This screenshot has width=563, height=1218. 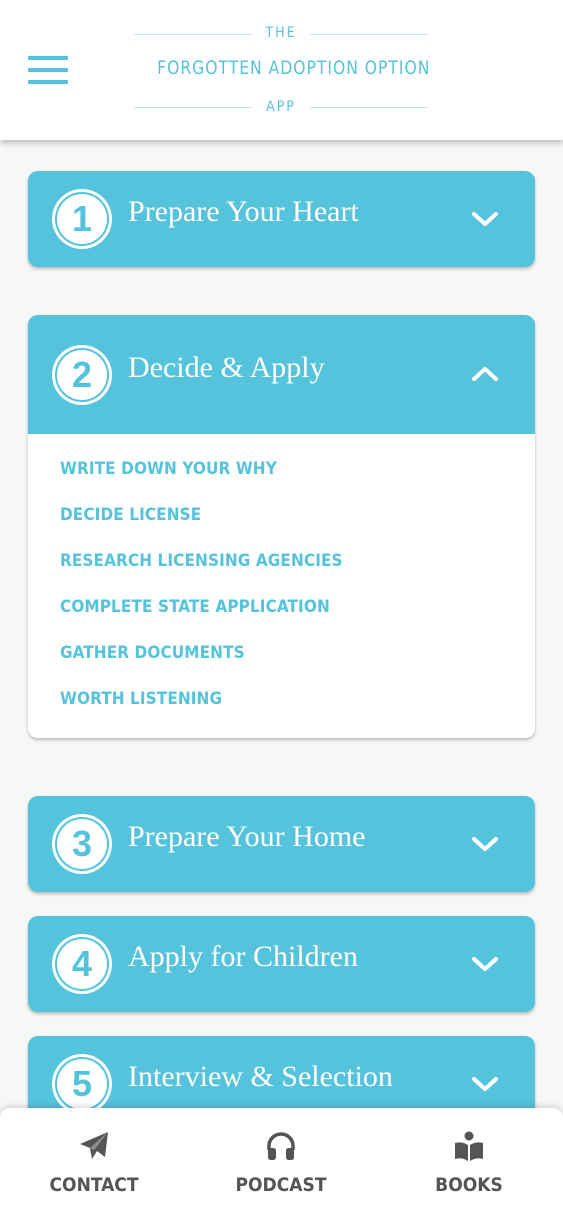 What do you see at coordinates (281, 703) in the screenshot?
I see `substep-link: WORTH LISTENING` at bounding box center [281, 703].